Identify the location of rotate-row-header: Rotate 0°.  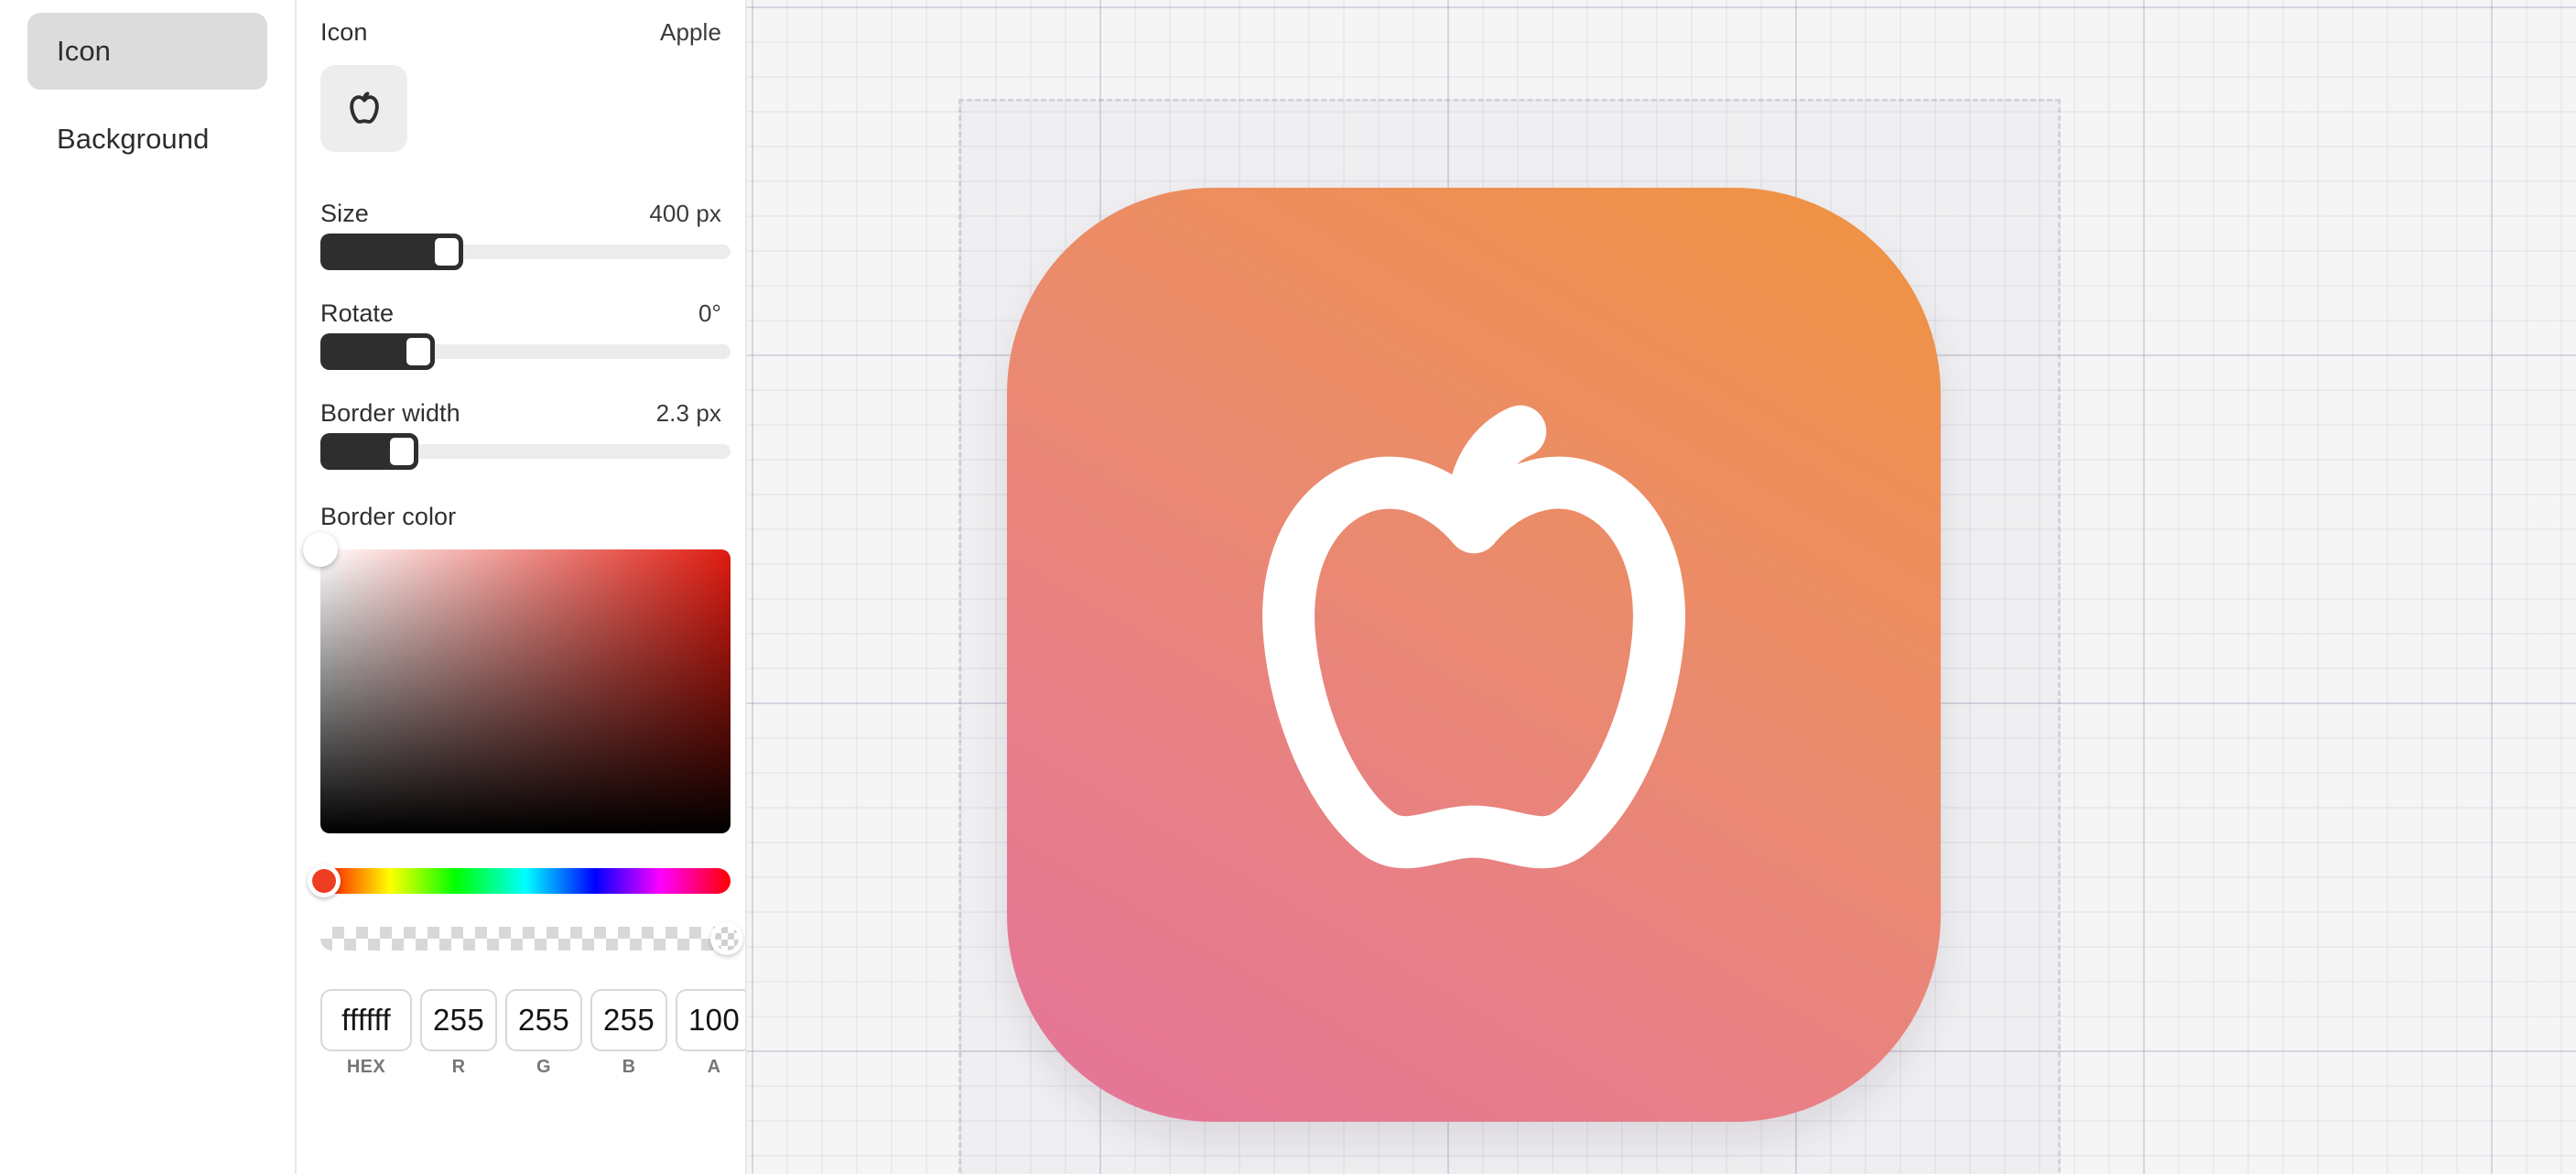
(520, 313).